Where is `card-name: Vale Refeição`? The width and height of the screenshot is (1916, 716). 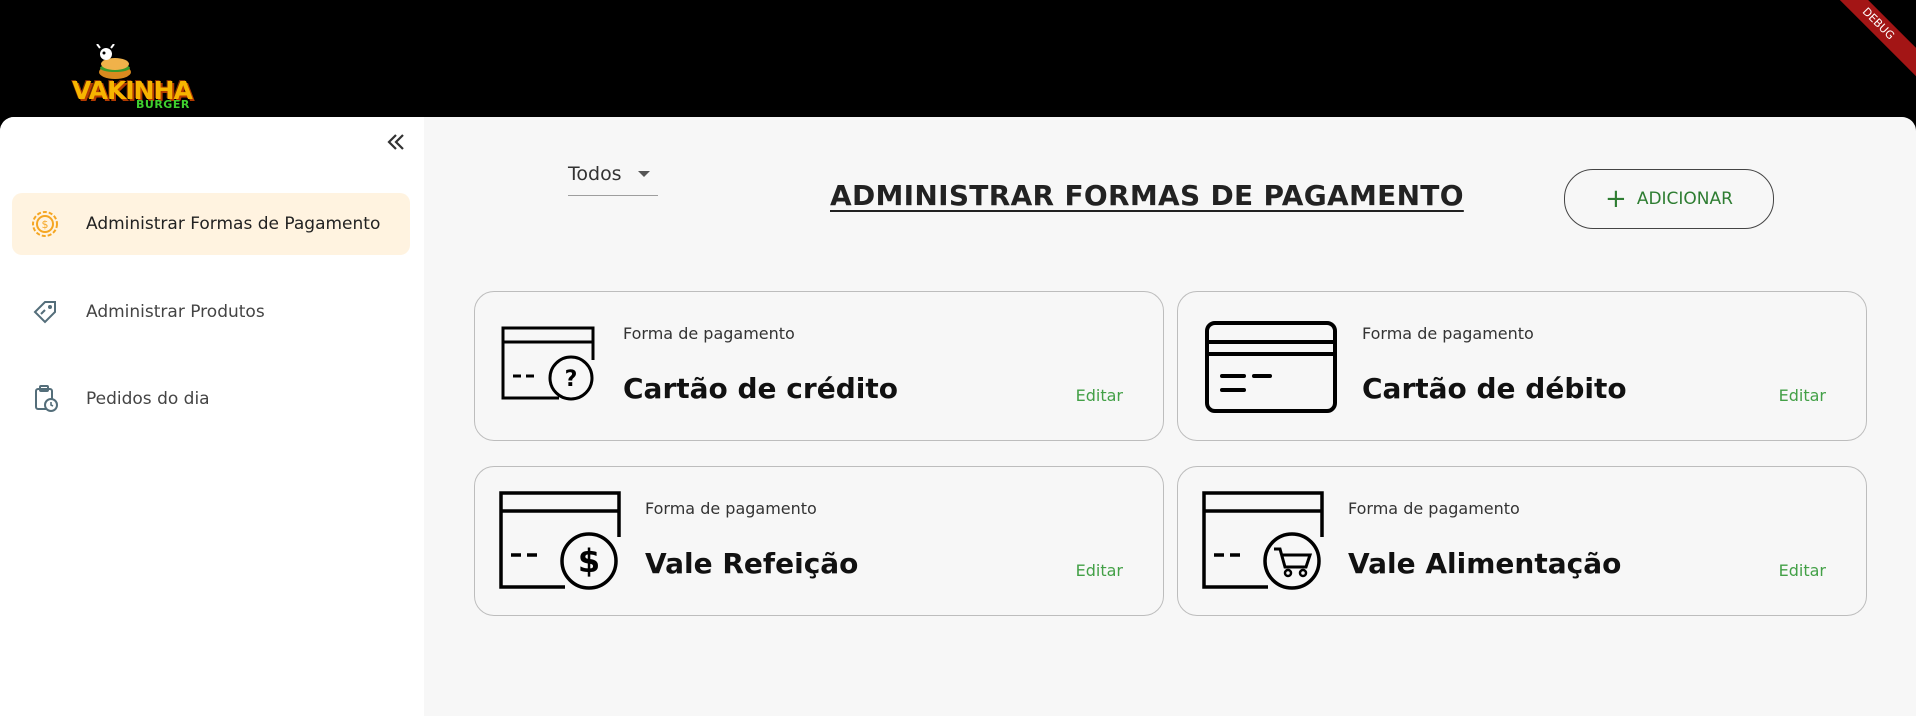 card-name: Vale Refeição is located at coordinates (752, 563).